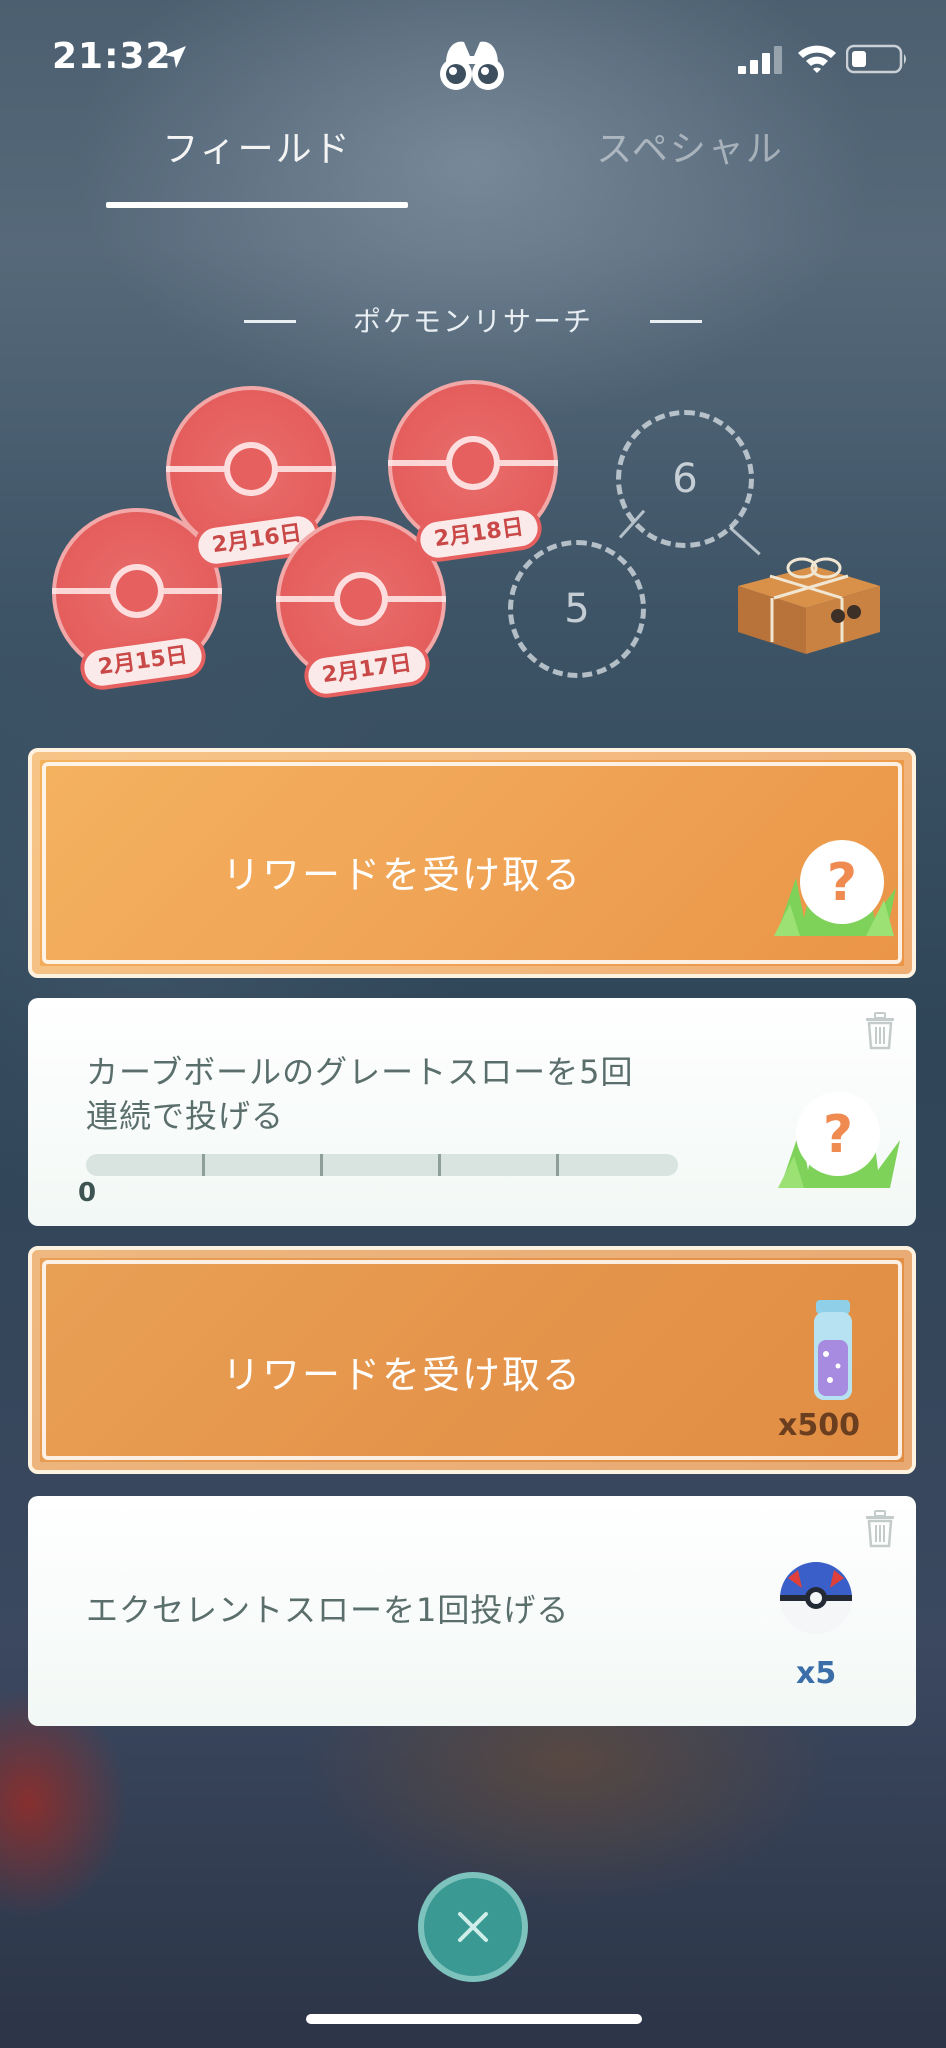 Image resolution: width=946 pixels, height=2048 pixels. What do you see at coordinates (816, 1673) in the screenshot?
I see `reward-count: x5` at bounding box center [816, 1673].